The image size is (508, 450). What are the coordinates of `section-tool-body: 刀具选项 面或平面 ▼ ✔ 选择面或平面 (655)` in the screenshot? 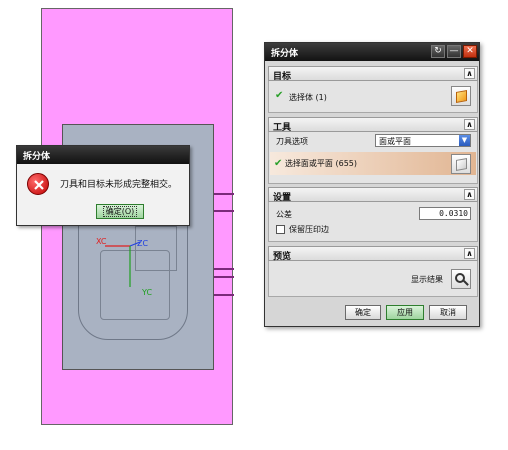 It's located at (373, 158).